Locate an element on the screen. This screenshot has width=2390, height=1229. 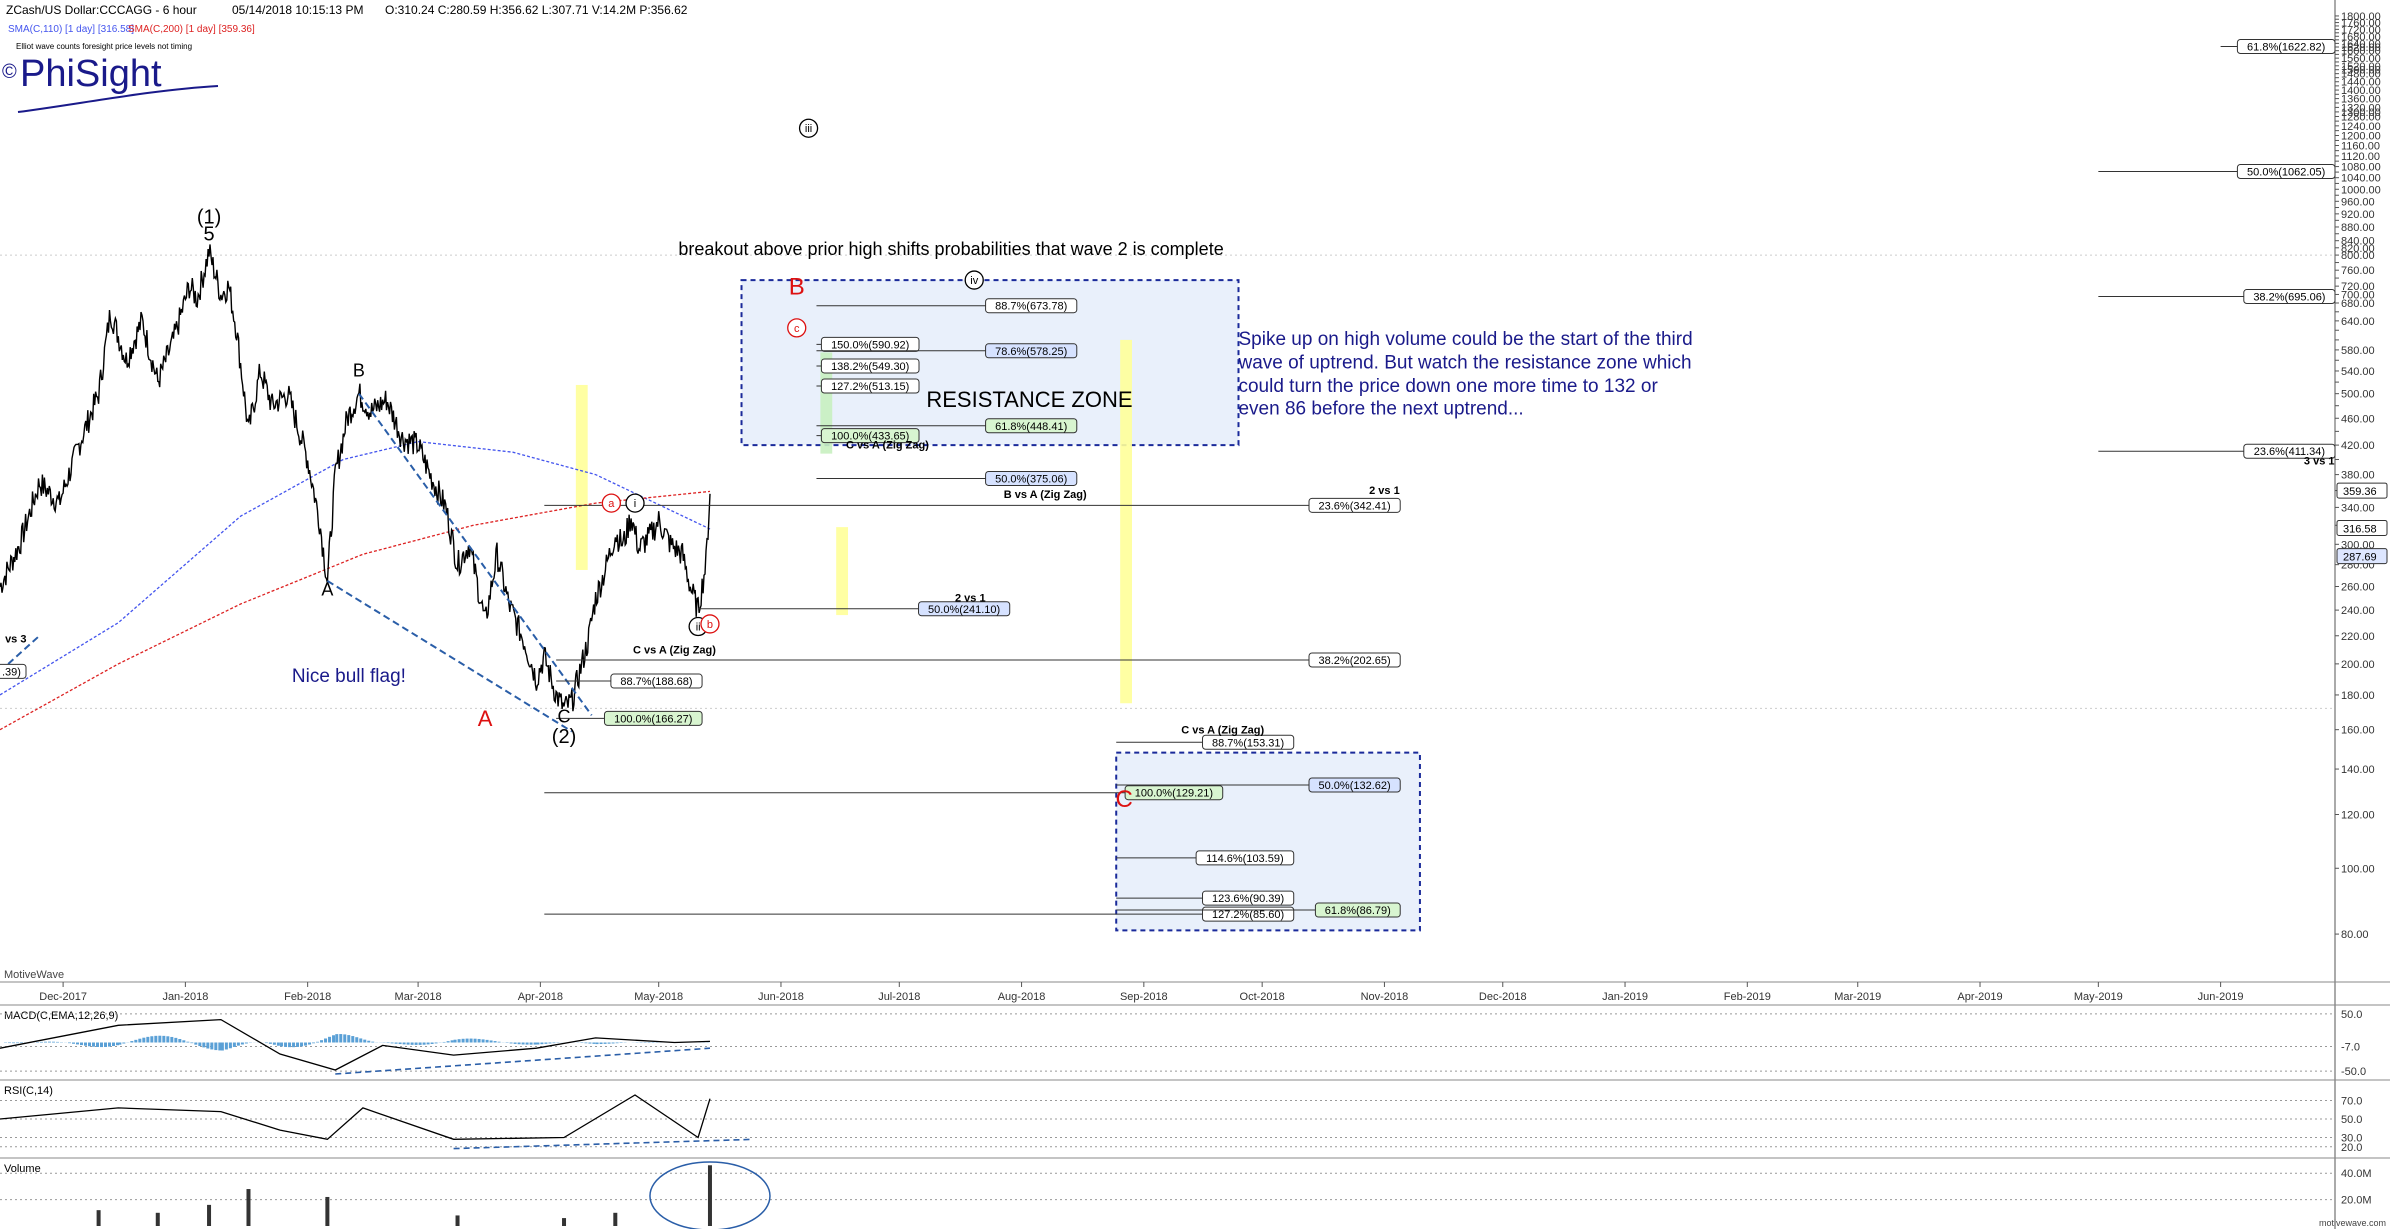
time-tick-label: May-2019 is located at coordinates (2098, 997).